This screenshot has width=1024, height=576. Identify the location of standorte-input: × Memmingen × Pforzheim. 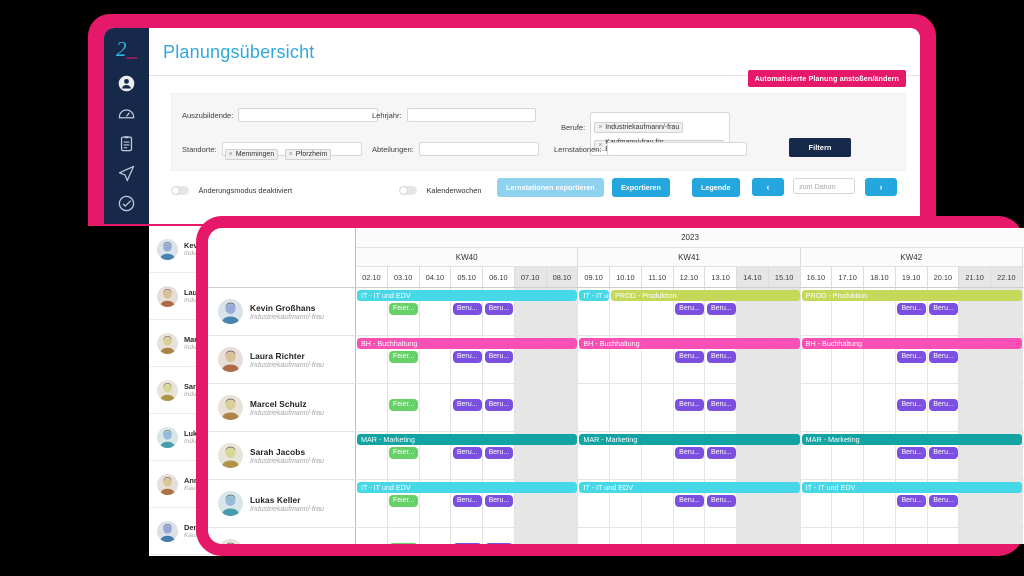
(291, 151).